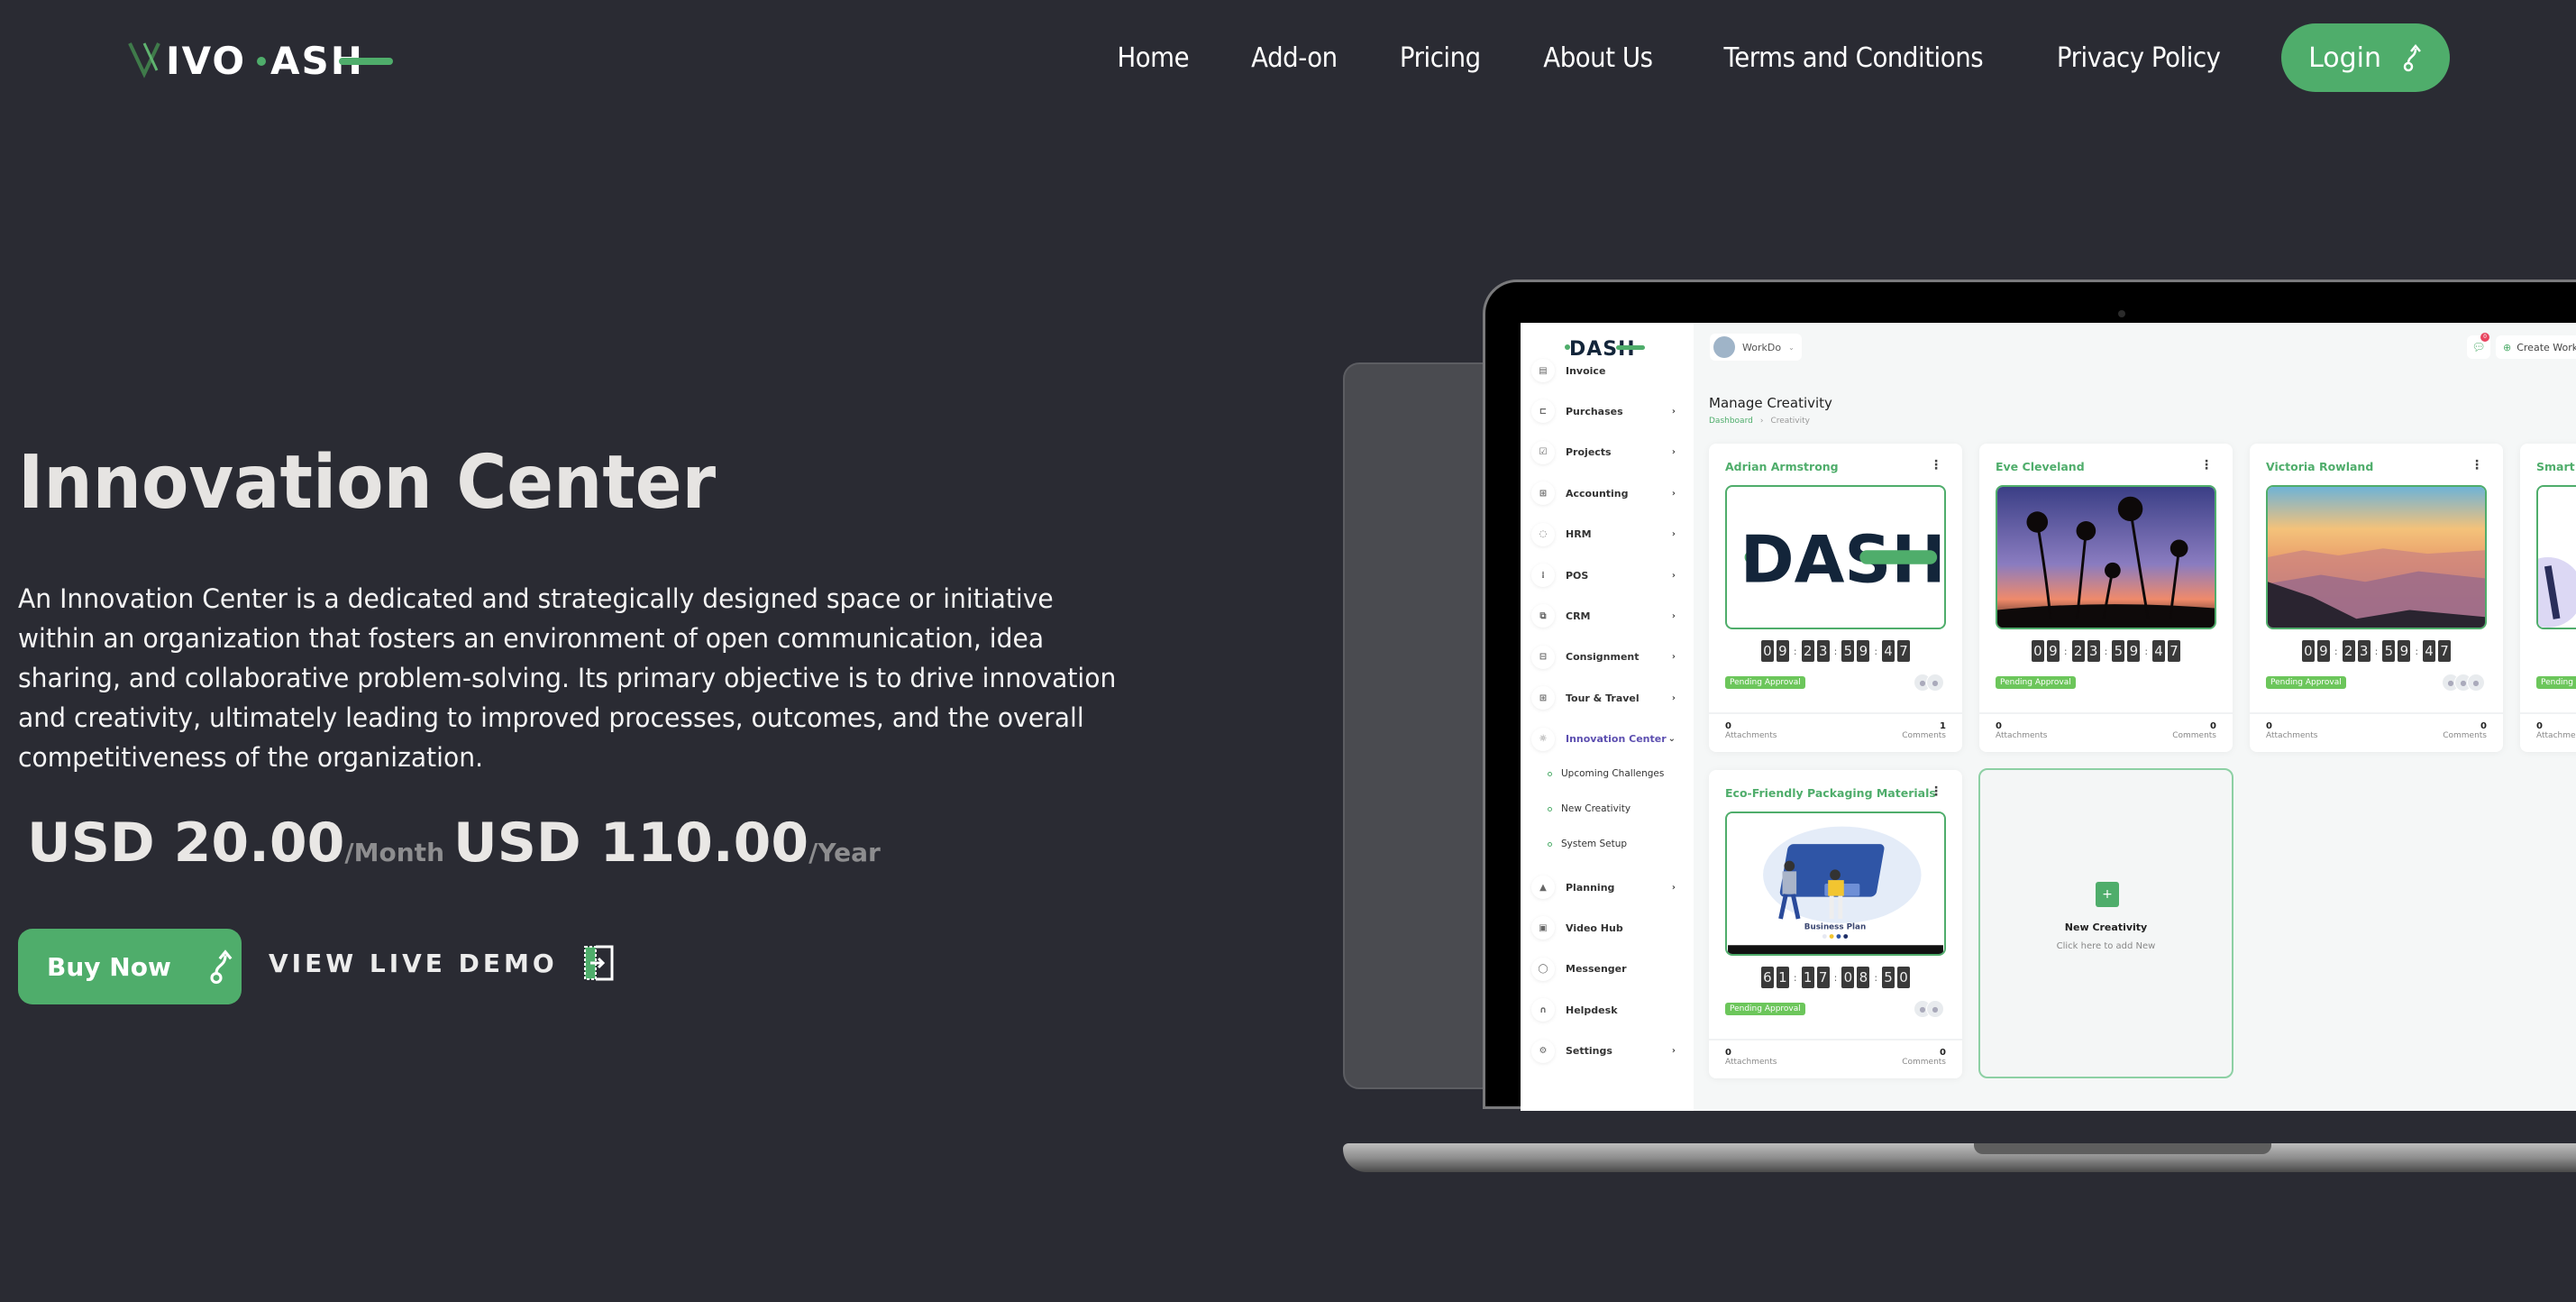  I want to click on chat-notification-button: 💬︎ 0, so click(2478, 346).